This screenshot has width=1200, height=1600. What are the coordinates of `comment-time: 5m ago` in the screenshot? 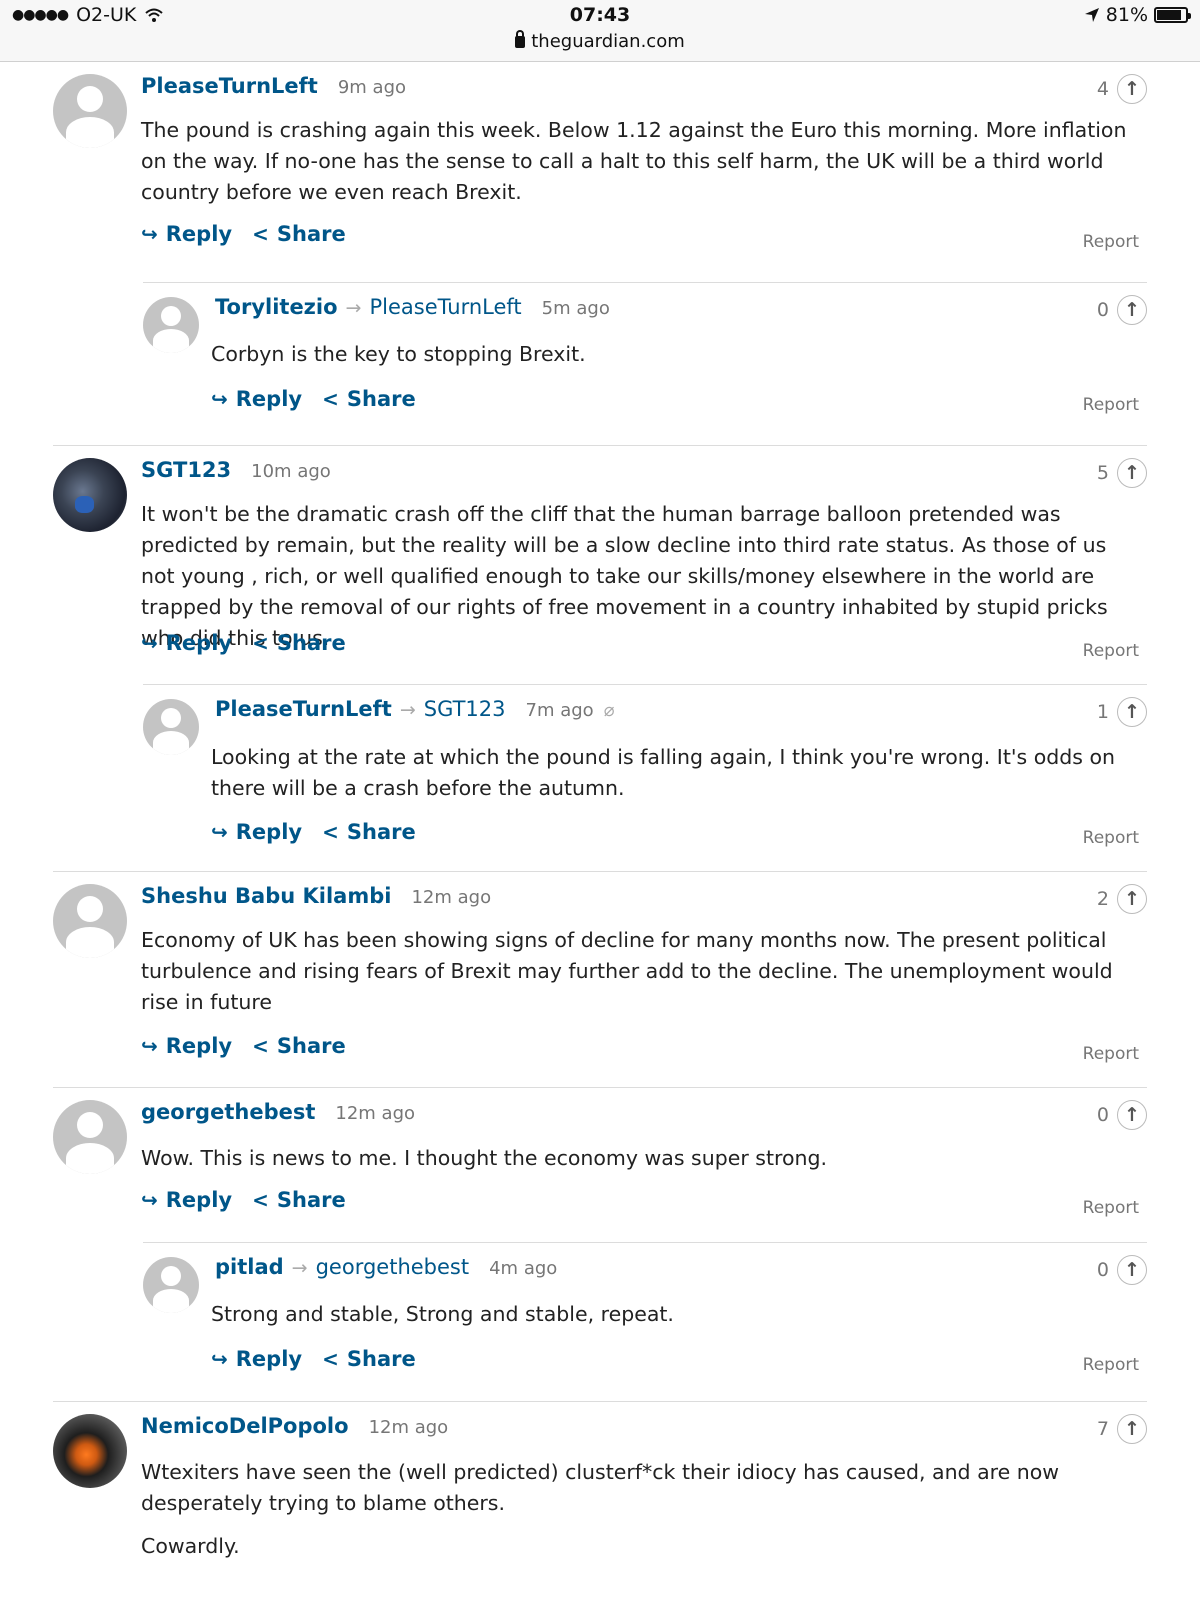 It's located at (576, 308).